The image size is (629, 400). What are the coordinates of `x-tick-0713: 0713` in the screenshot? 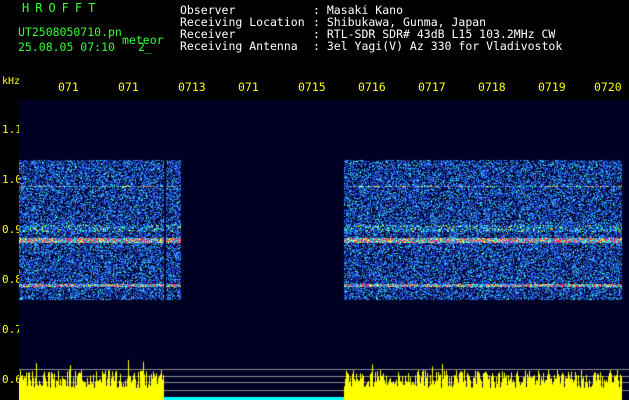 It's located at (192, 87).